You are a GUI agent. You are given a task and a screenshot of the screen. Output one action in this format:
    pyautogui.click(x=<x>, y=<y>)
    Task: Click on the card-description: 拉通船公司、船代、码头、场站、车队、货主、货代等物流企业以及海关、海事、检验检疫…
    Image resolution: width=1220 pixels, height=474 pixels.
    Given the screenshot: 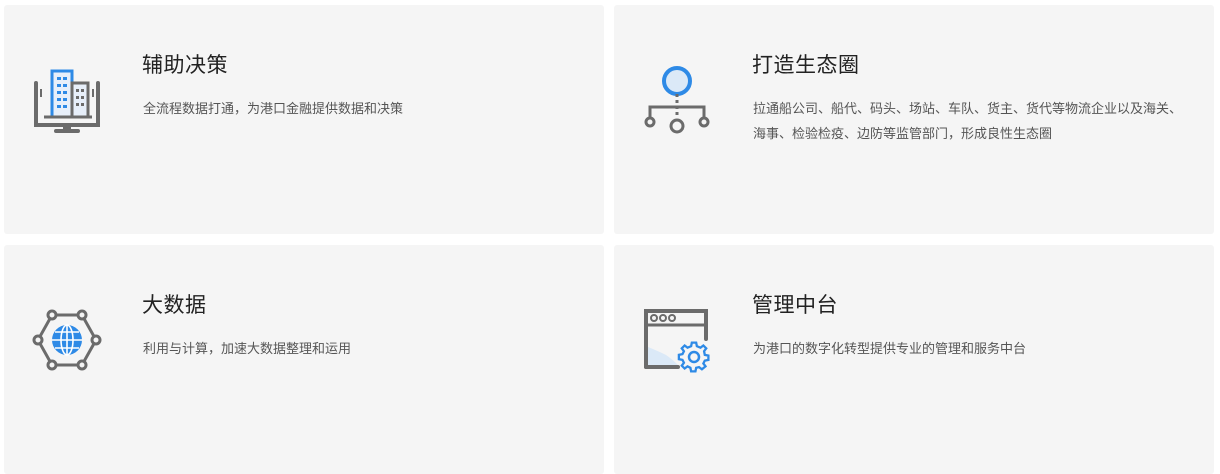 What is the action you would take?
    pyautogui.click(x=968, y=122)
    